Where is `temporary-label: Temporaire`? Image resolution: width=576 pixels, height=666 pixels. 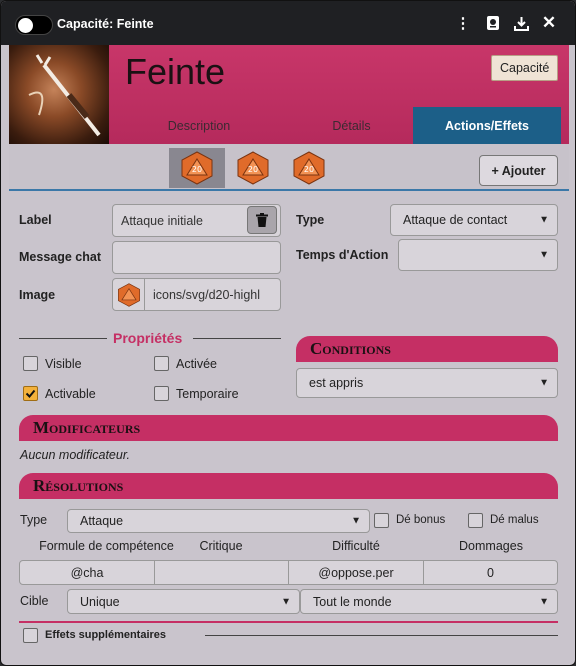
temporary-label: Temporaire is located at coordinates (207, 394).